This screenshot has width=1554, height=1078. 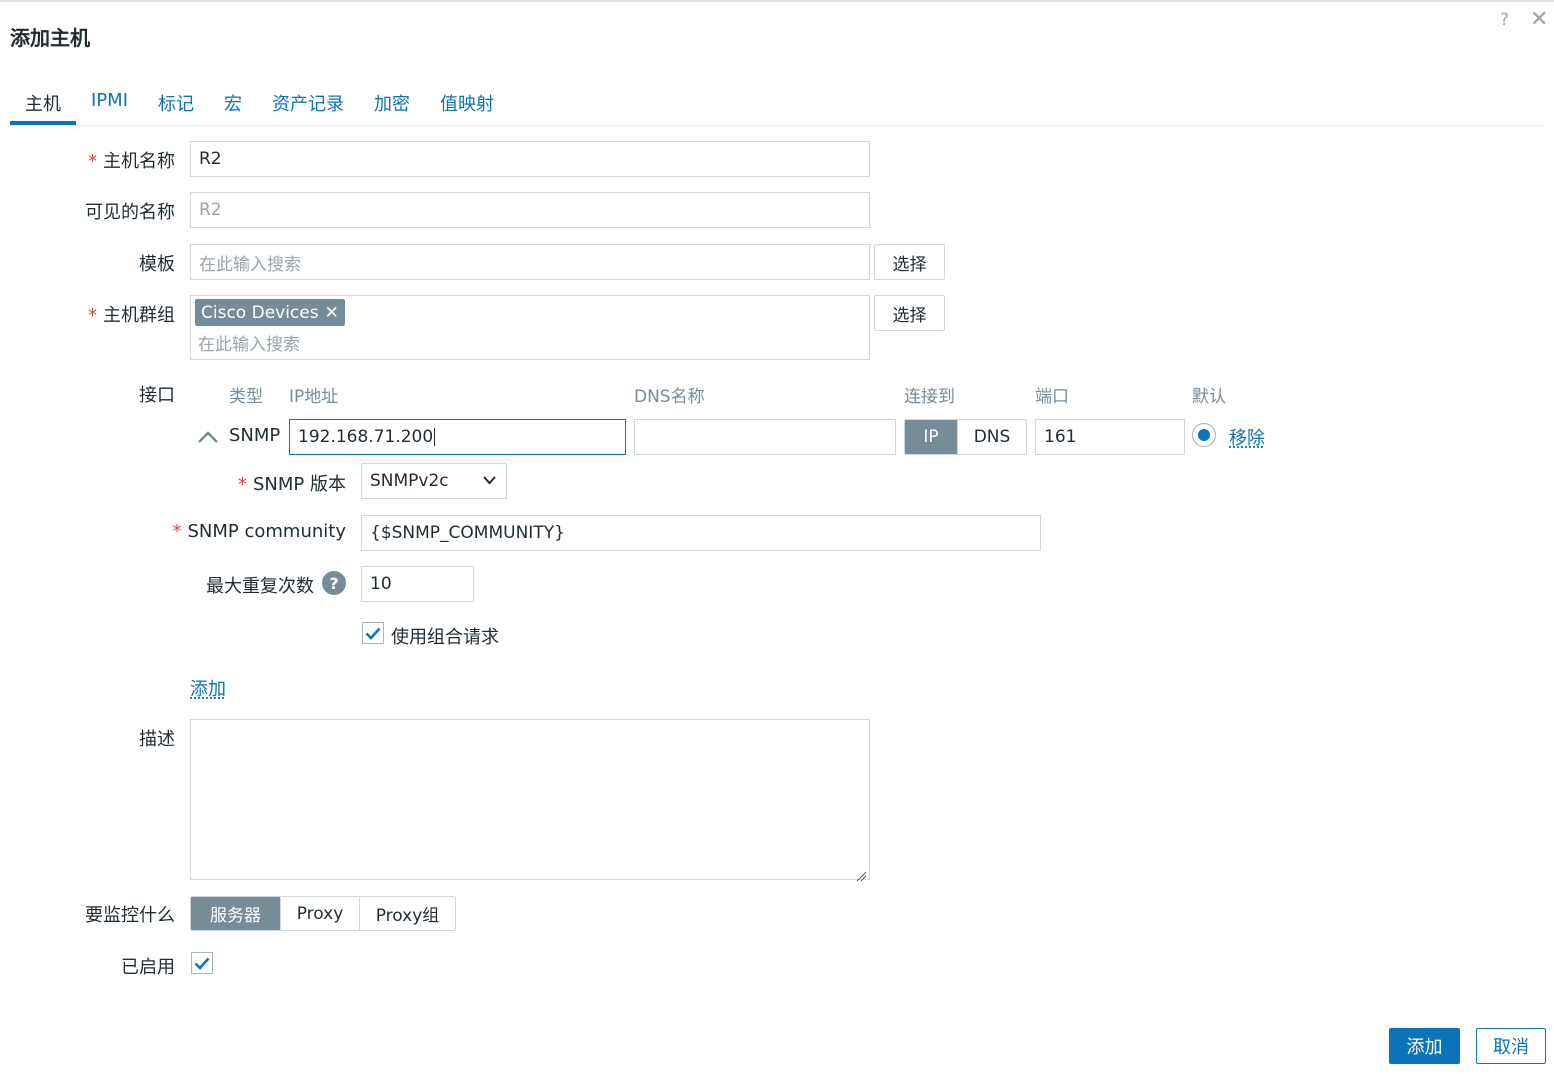 What do you see at coordinates (130, 212) in the screenshot?
I see `visible-name-label: 可见的名称` at bounding box center [130, 212].